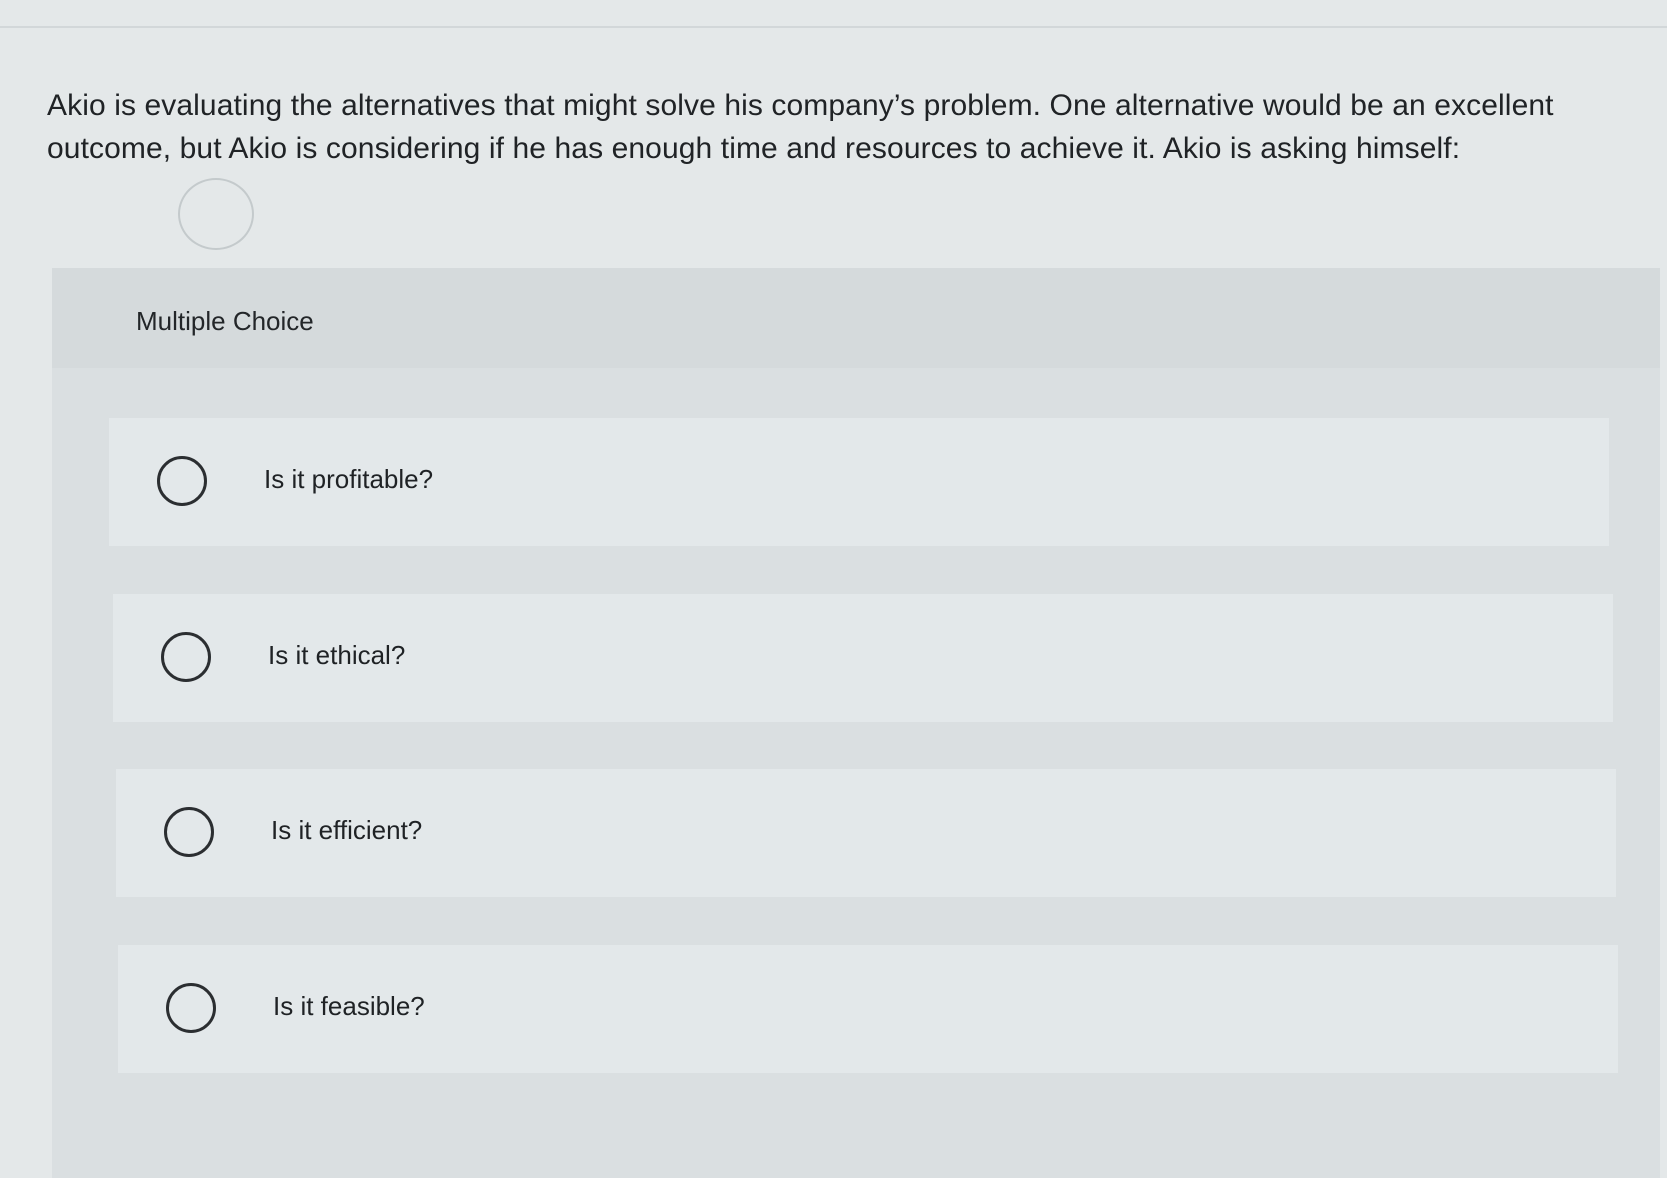 The image size is (1667, 1178). I want to click on option-label: Is it ethical?, so click(337, 655).